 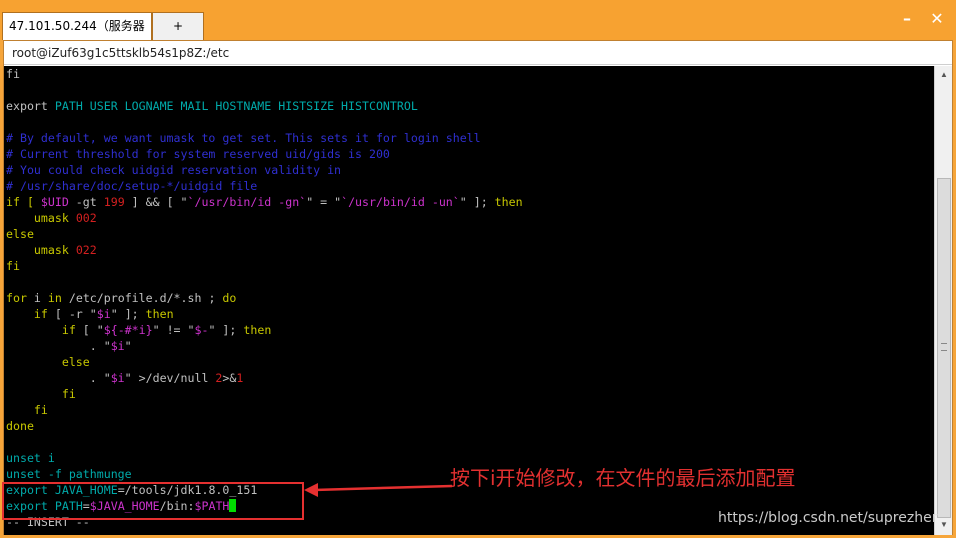 What do you see at coordinates (470, 314) in the screenshot?
I see `terminal-line: if [ -r "$i" ]; then` at bounding box center [470, 314].